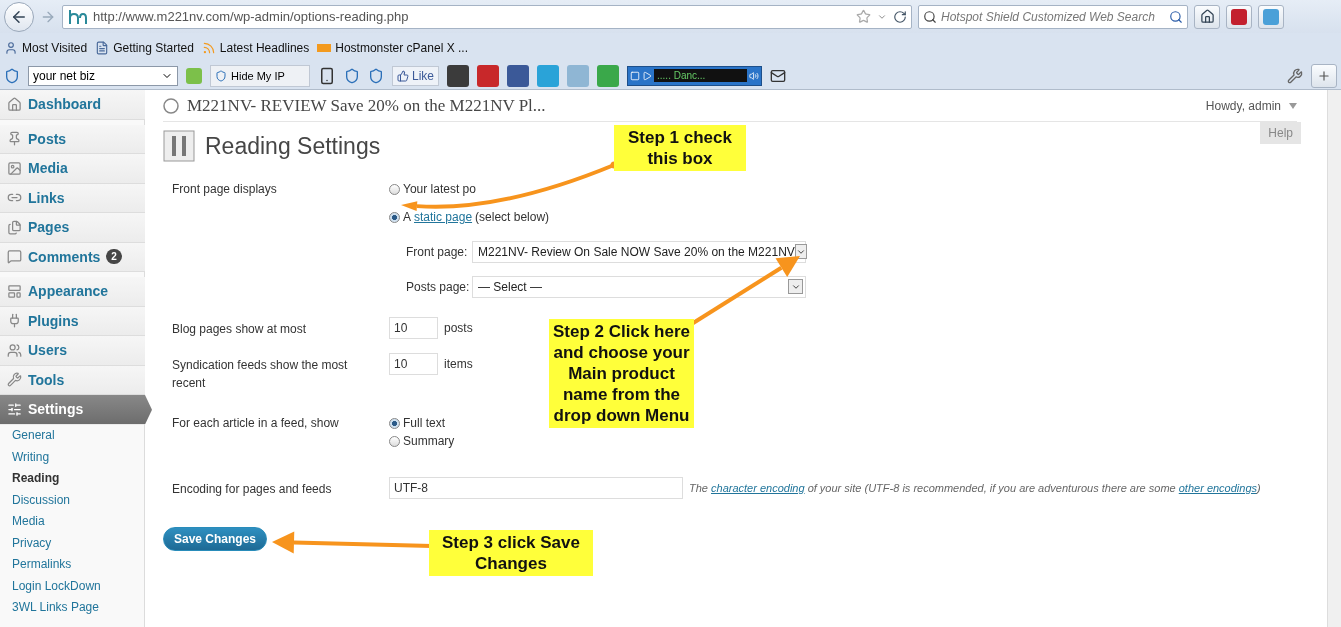  I want to click on radio-option: Summary, so click(422, 441).